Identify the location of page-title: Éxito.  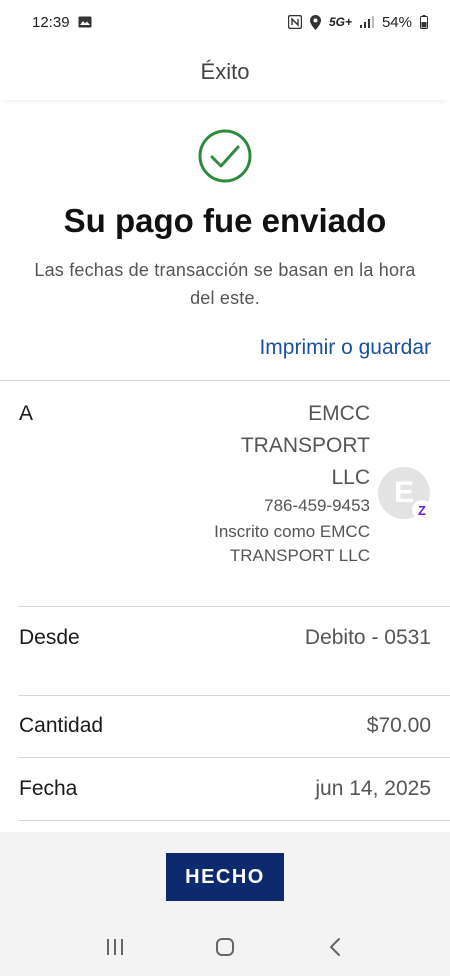
(225, 71).